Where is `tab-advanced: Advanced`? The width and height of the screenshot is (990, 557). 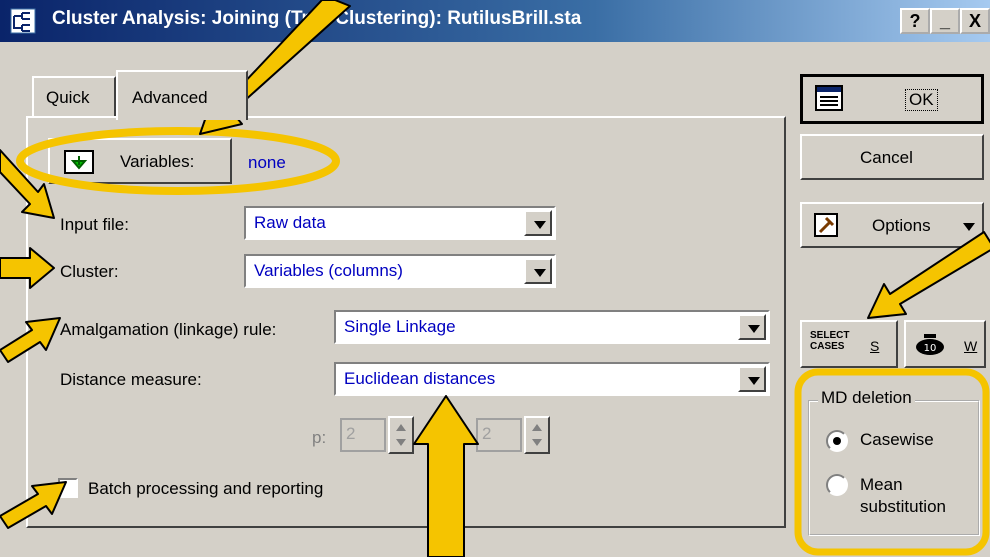 tab-advanced: Advanced is located at coordinates (182, 95).